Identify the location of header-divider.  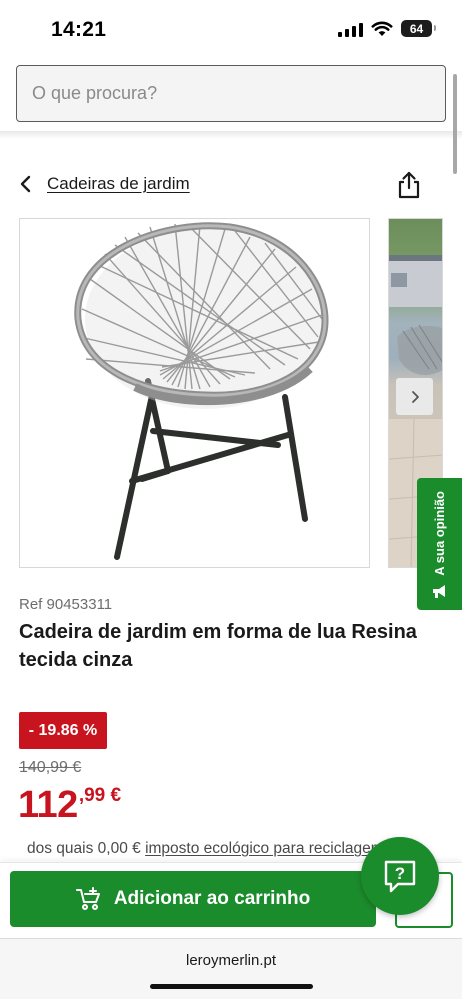
(231, 135).